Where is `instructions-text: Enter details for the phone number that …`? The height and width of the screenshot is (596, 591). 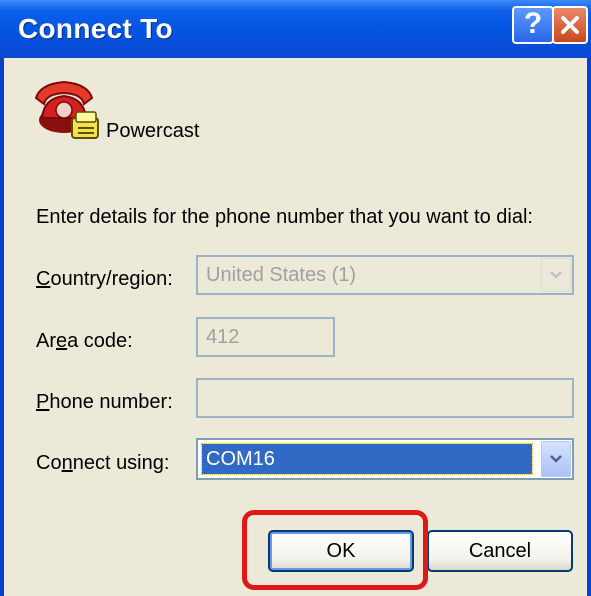
instructions-text: Enter details for the phone number that … is located at coordinates (284, 217).